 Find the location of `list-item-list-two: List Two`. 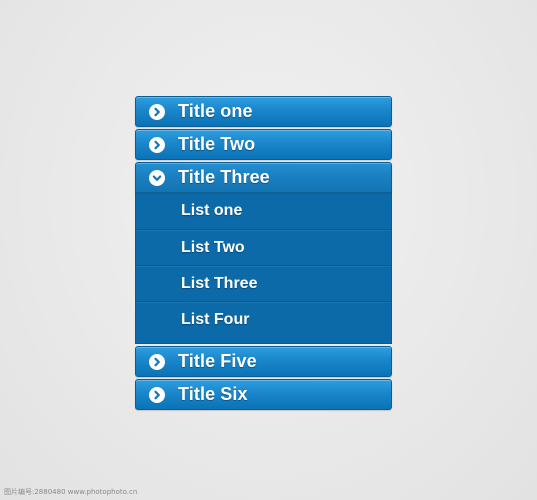

list-item-list-two: List Two is located at coordinates (263, 247).